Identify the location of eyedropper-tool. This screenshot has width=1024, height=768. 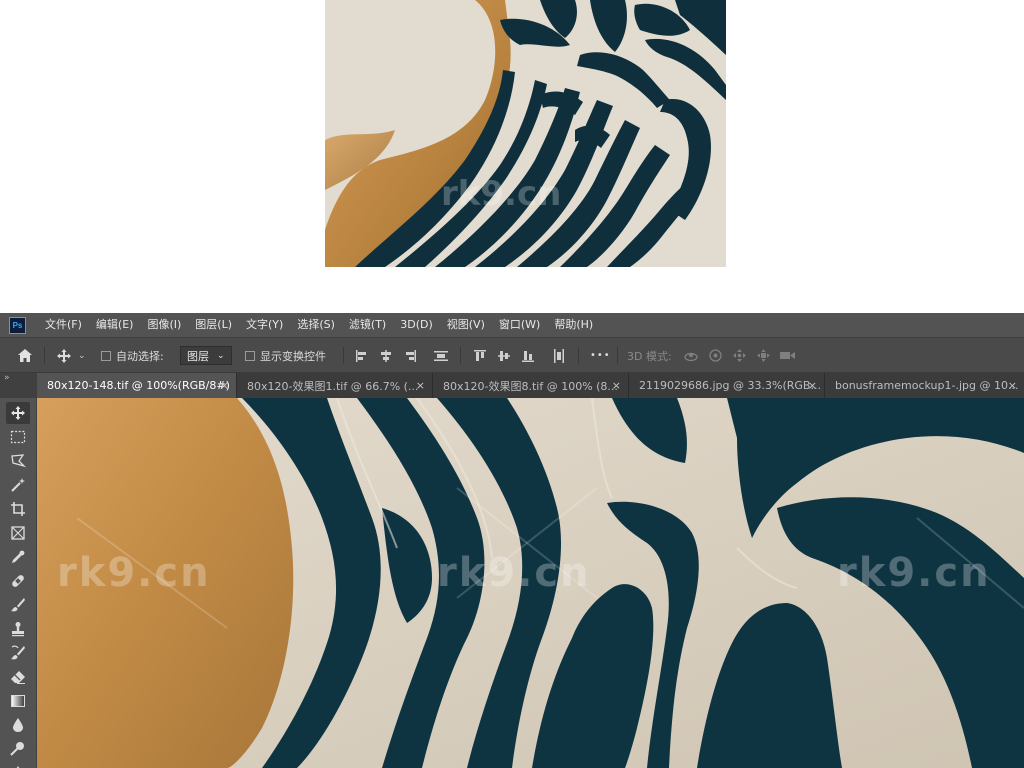
(18, 557).